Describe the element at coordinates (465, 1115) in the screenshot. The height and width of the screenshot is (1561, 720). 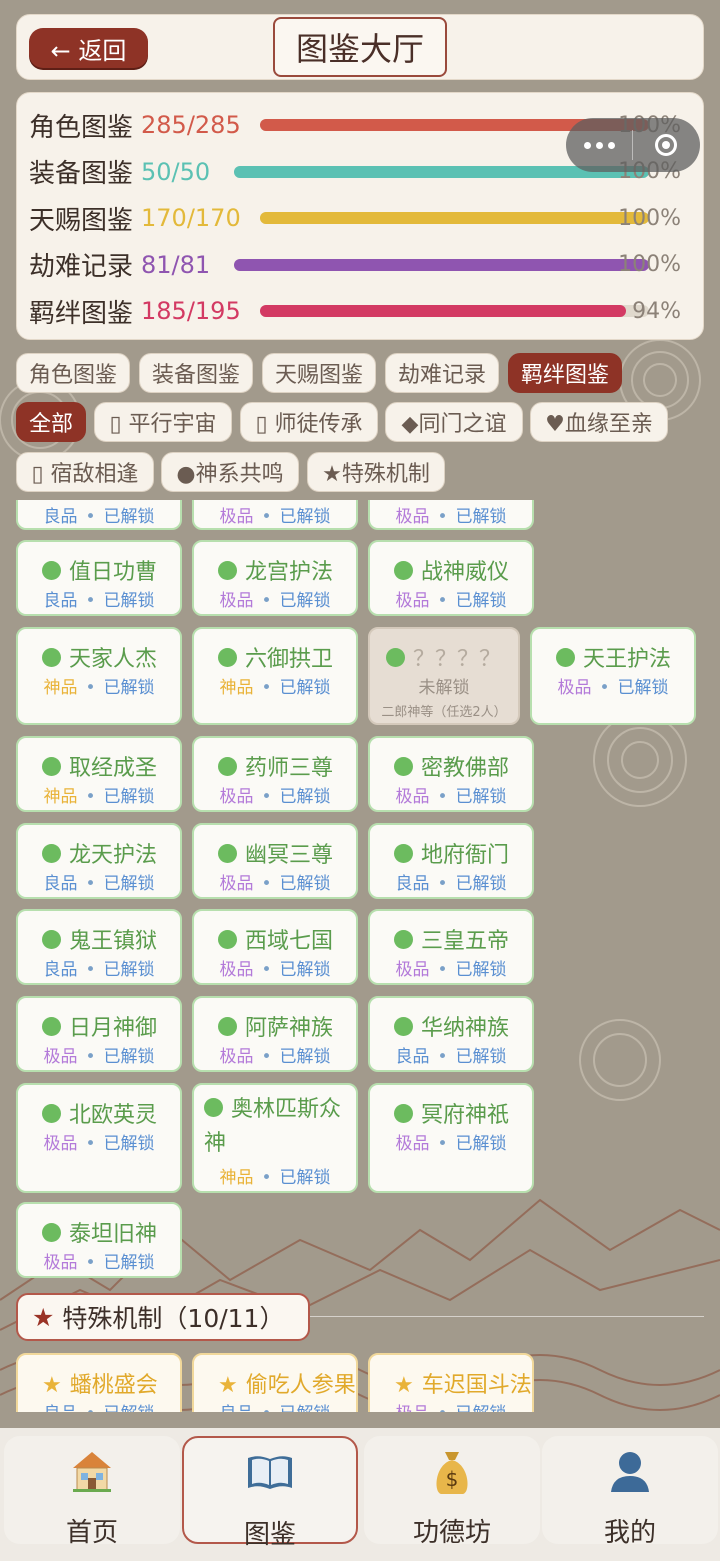
I see `card-name-text: 冥府神祇` at that location.